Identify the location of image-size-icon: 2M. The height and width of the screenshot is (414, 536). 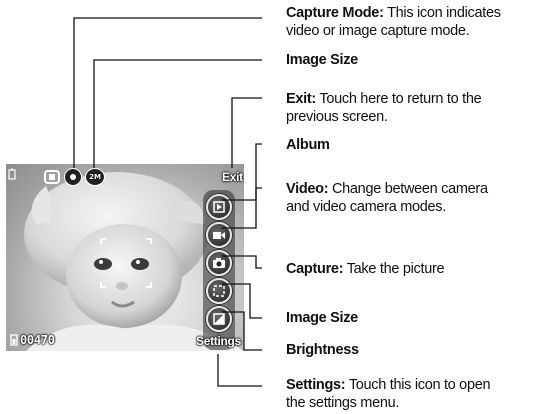
(95, 177).